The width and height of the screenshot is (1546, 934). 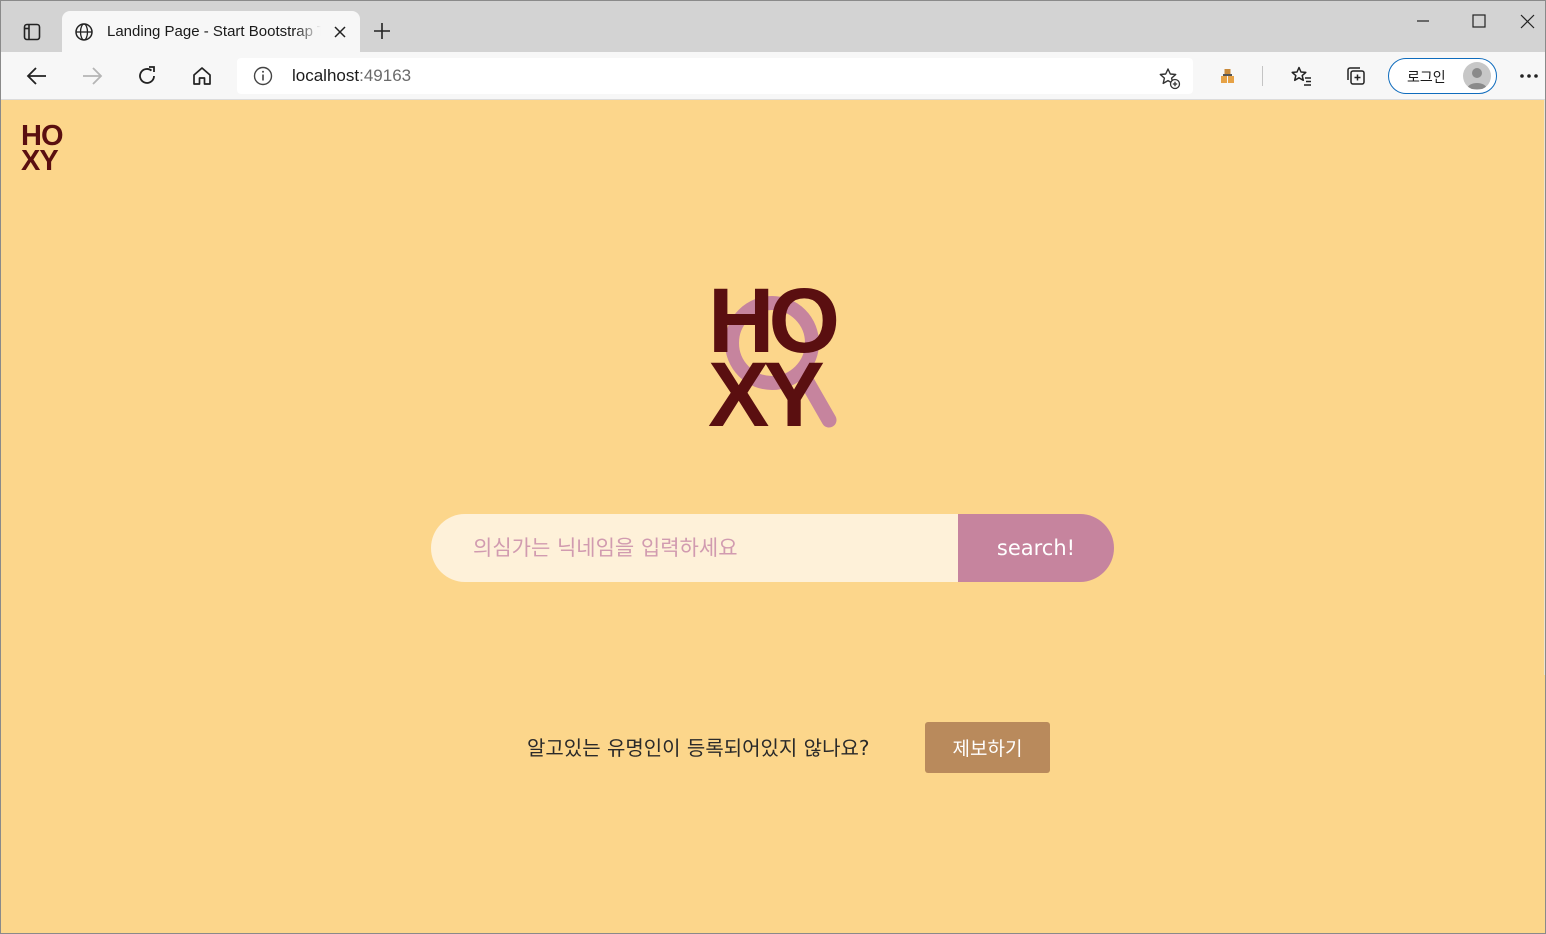 I want to click on plus-icon, so click(x=382, y=31).